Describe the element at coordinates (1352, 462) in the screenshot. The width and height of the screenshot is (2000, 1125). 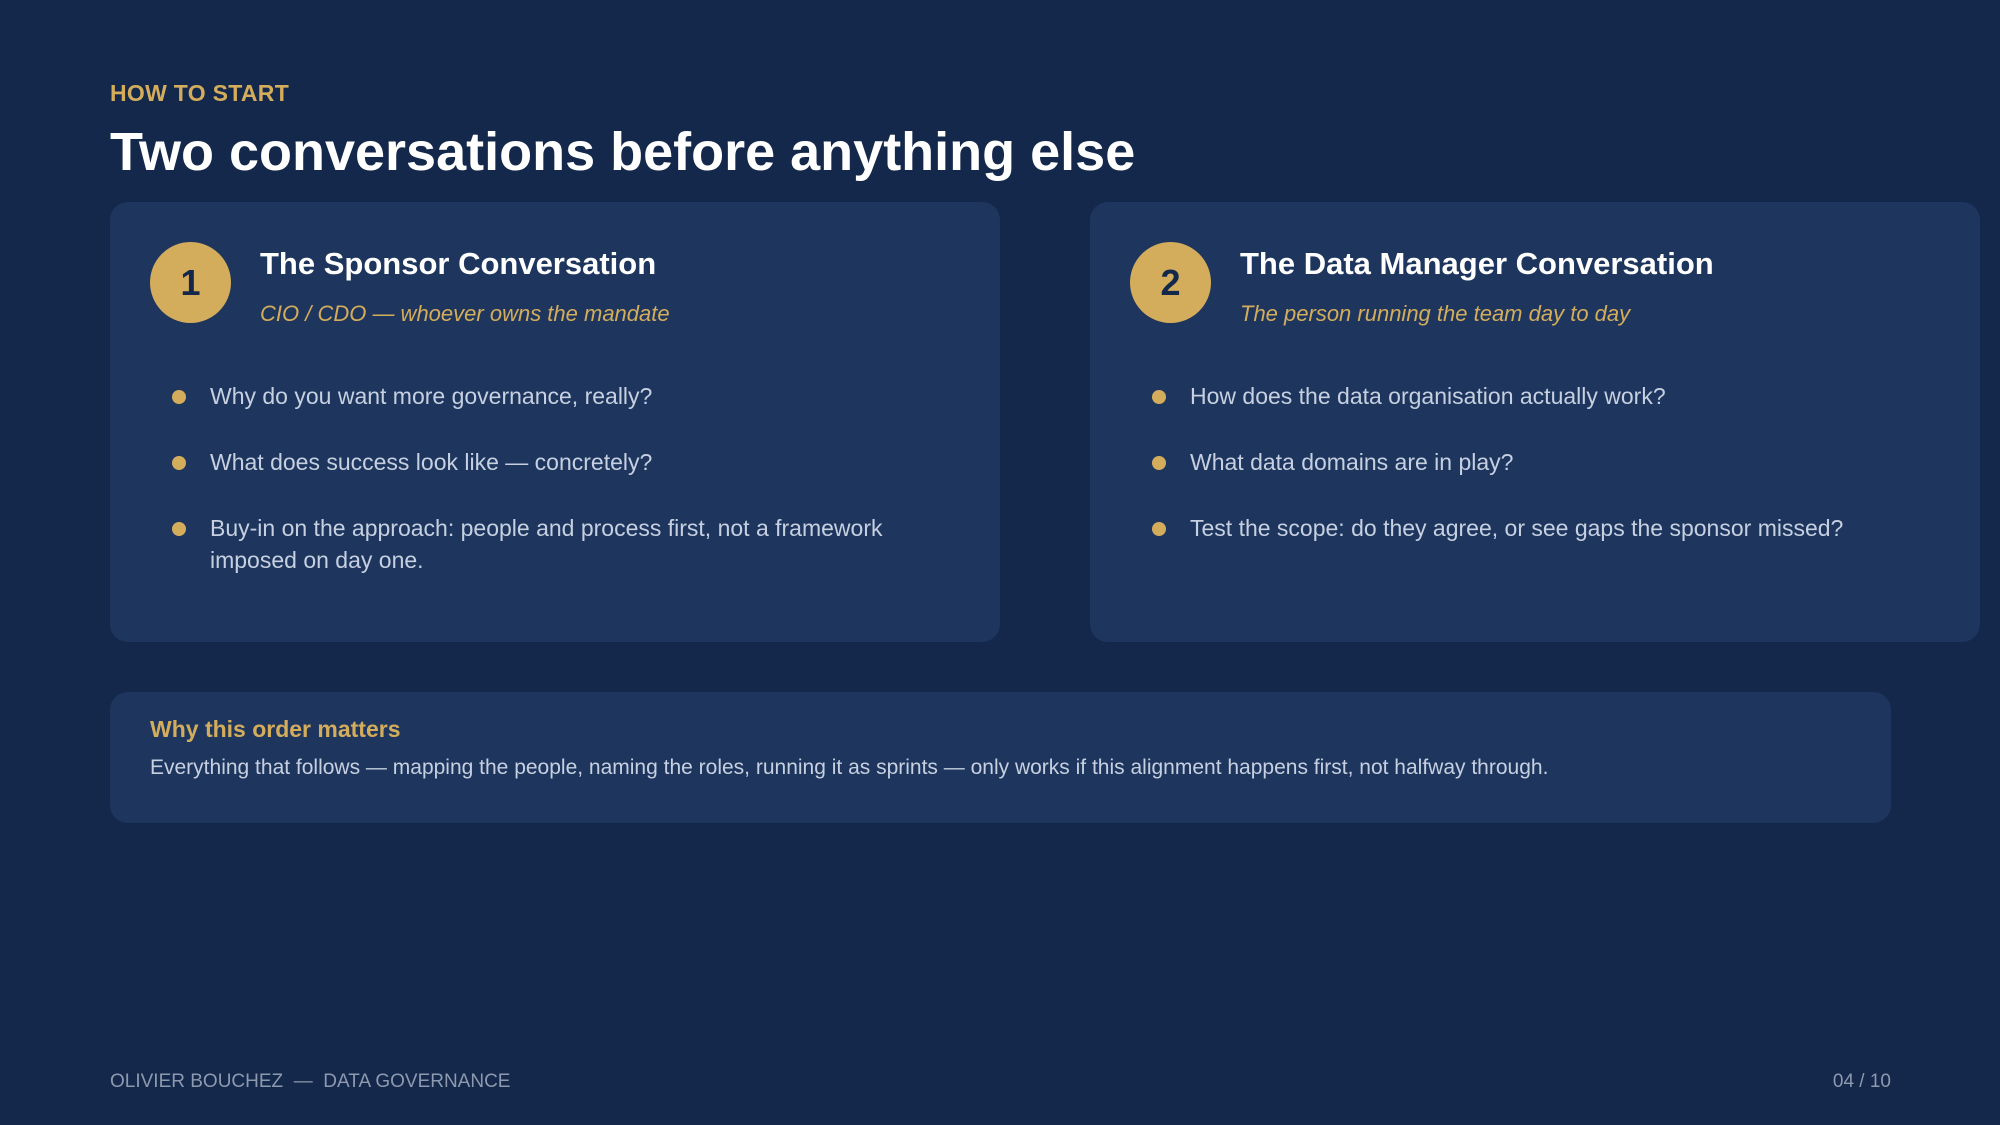
I see `list-item-text: What data domains are in play?` at that location.